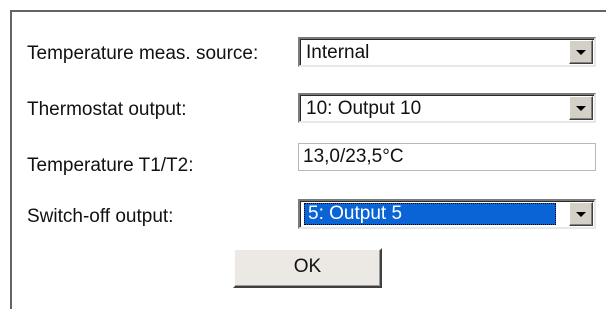  I want to click on switch-off-output-value: 5: Output 5, so click(430, 214).